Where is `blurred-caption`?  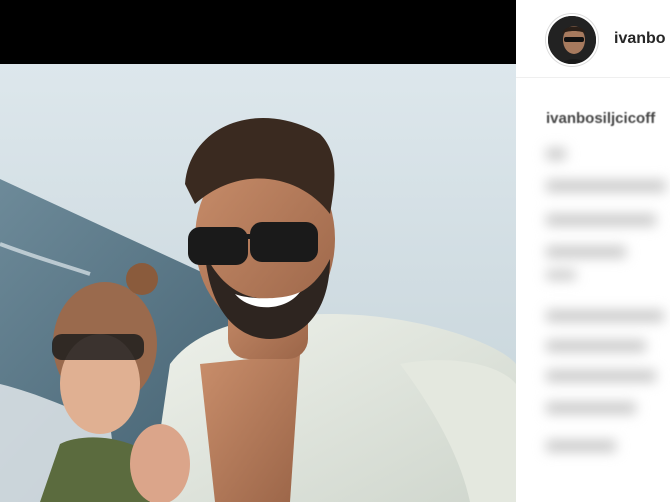
blurred-caption is located at coordinates (606, 315).